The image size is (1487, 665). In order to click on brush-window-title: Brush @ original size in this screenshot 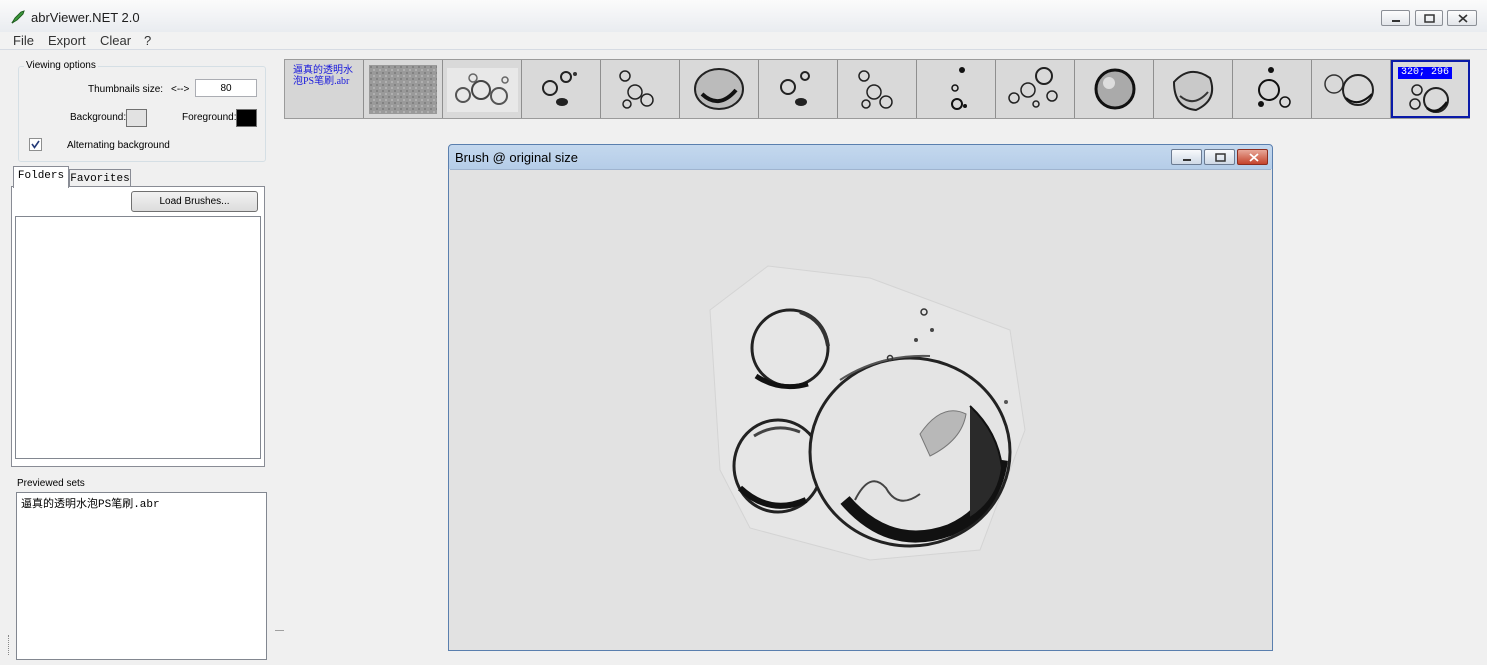, I will do `click(517, 157)`.